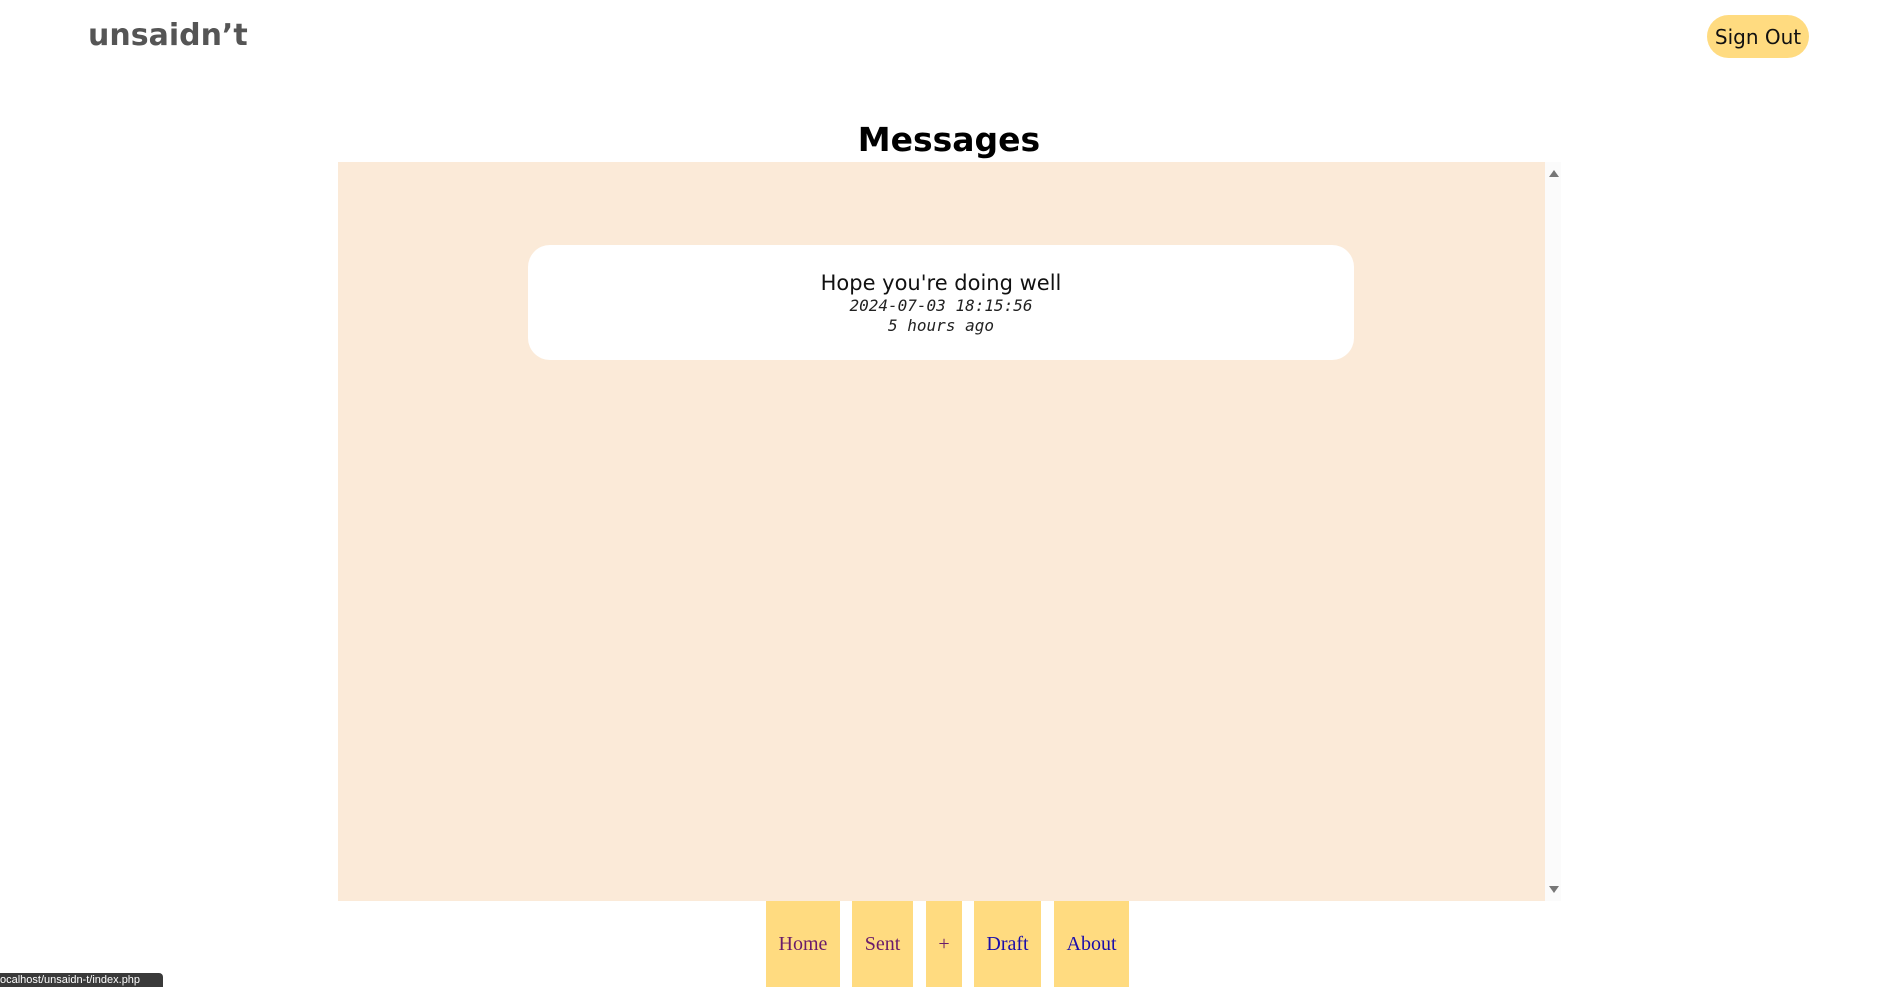 The height and width of the screenshot is (987, 1889). I want to click on nav-sent-link: Sent, so click(882, 944).